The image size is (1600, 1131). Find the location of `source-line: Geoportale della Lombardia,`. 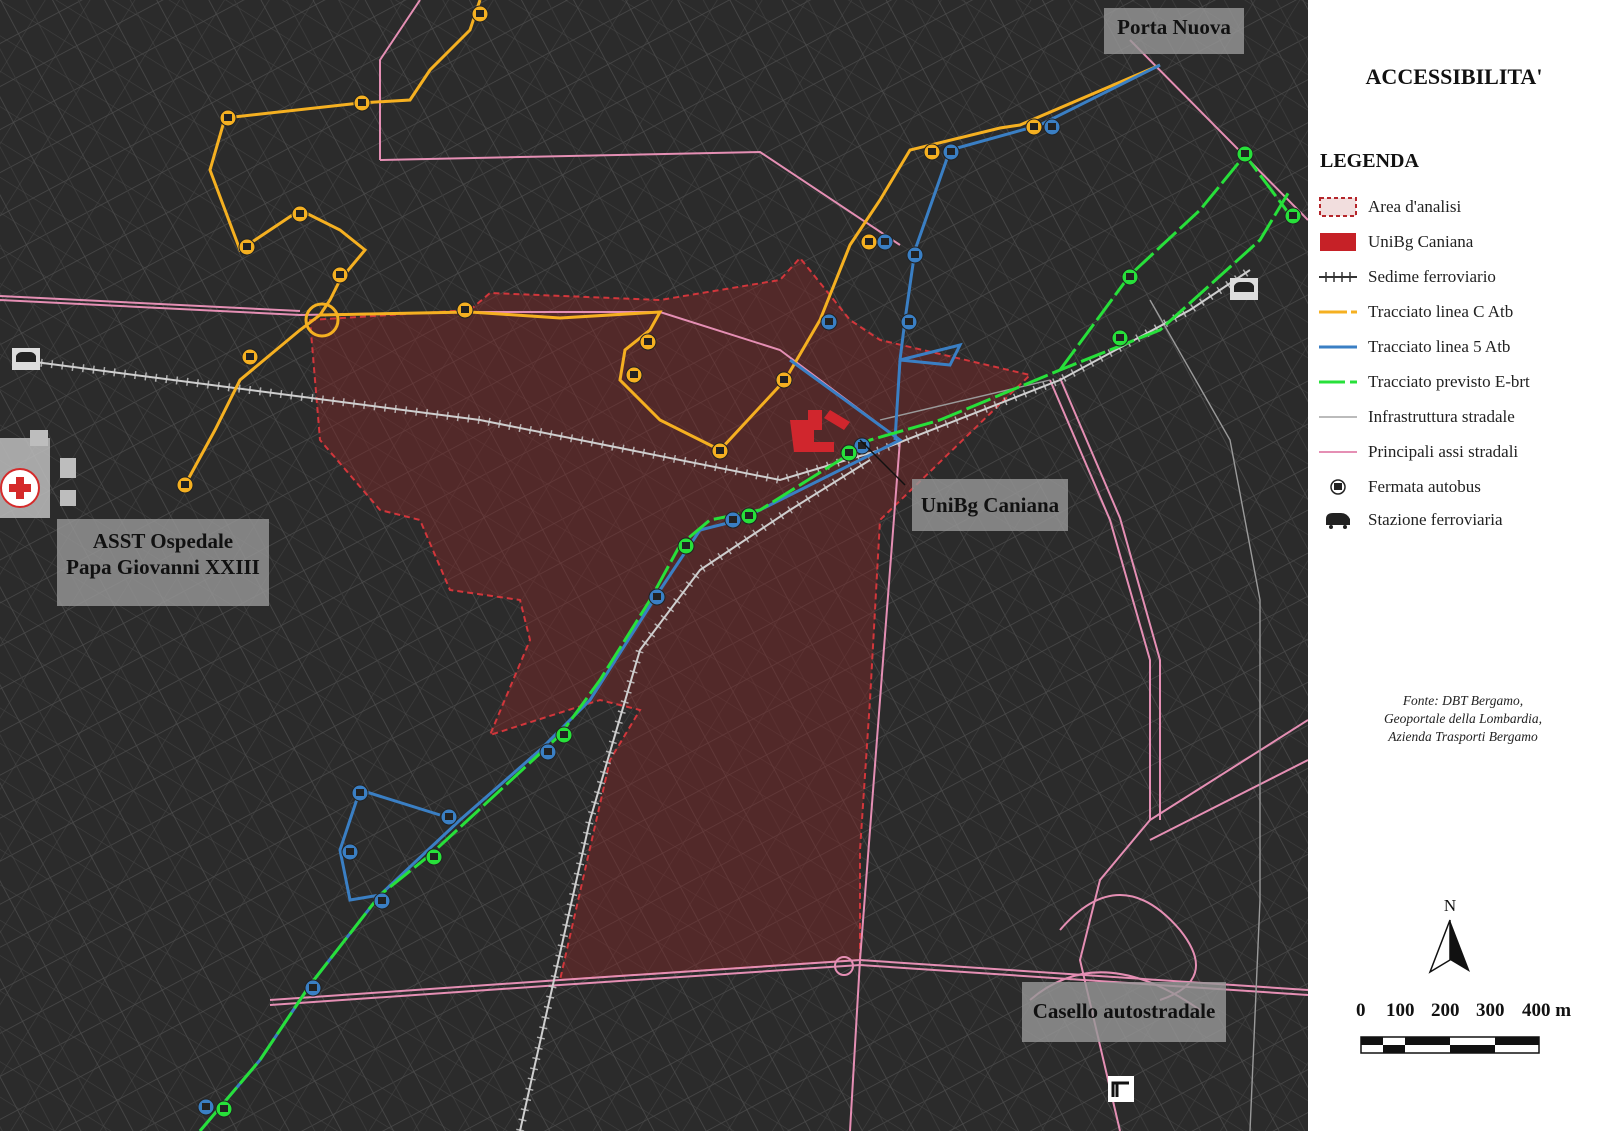

source-line: Geoportale della Lombardia, is located at coordinates (1463, 718).